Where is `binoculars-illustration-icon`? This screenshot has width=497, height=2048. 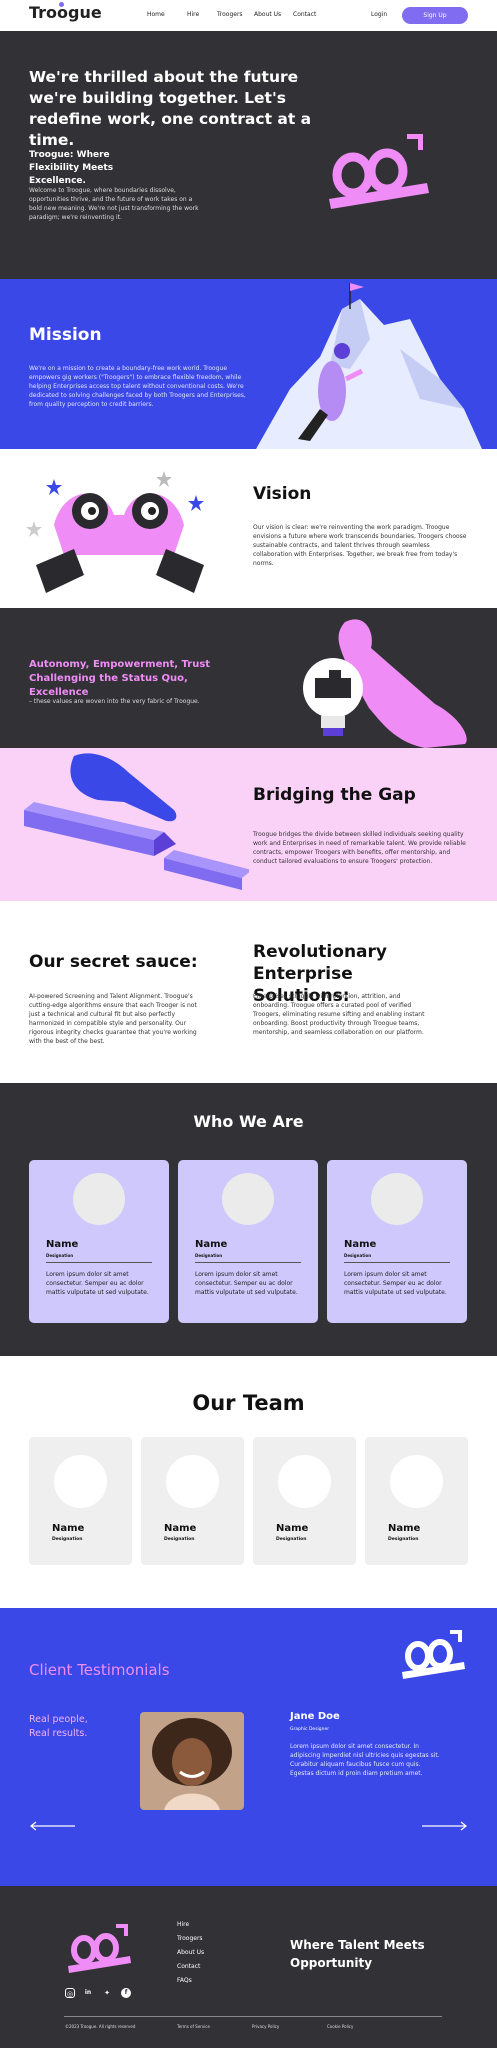
binoculars-illustration-icon is located at coordinates (115, 532).